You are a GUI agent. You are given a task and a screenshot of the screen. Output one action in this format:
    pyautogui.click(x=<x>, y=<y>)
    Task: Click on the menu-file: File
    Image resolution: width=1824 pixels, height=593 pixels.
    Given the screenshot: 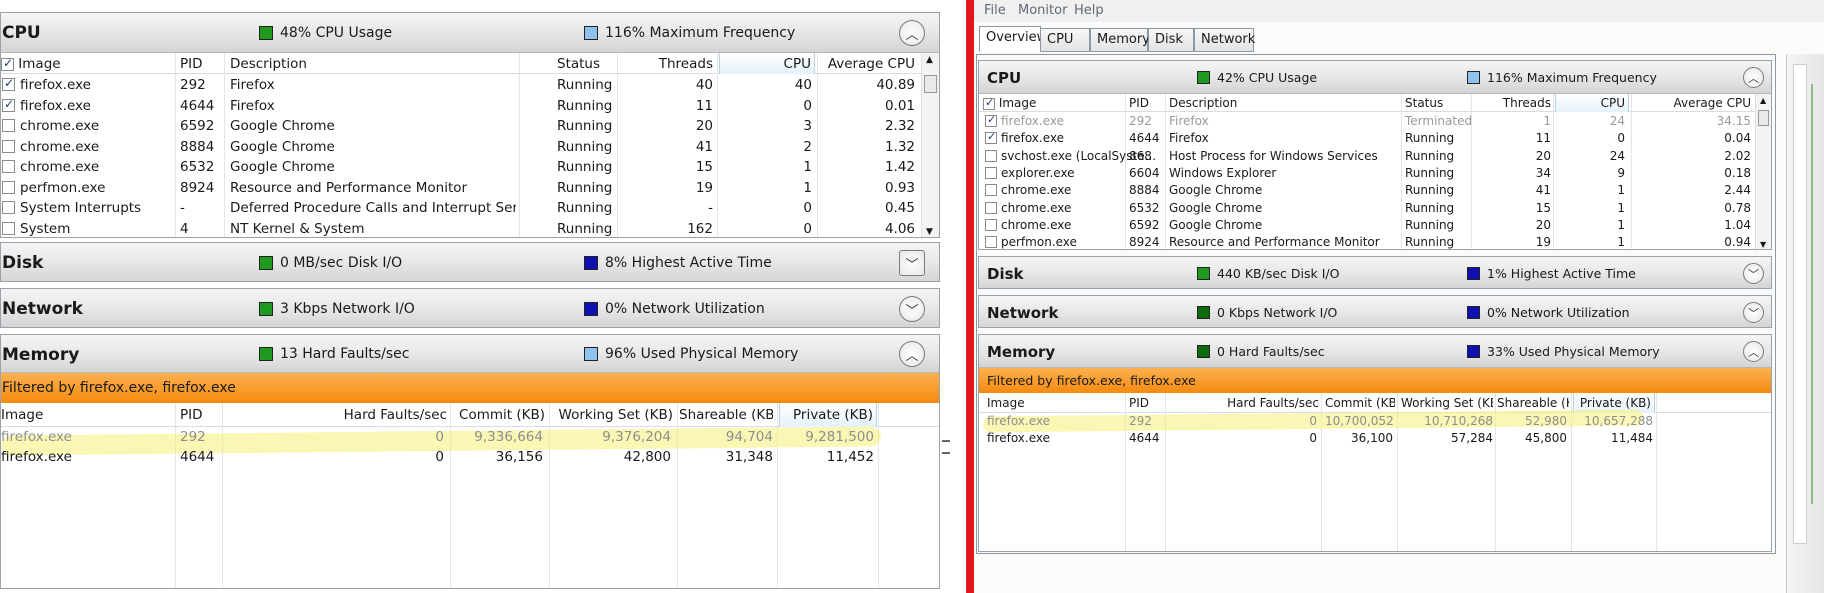 What is the action you would take?
    pyautogui.click(x=995, y=10)
    